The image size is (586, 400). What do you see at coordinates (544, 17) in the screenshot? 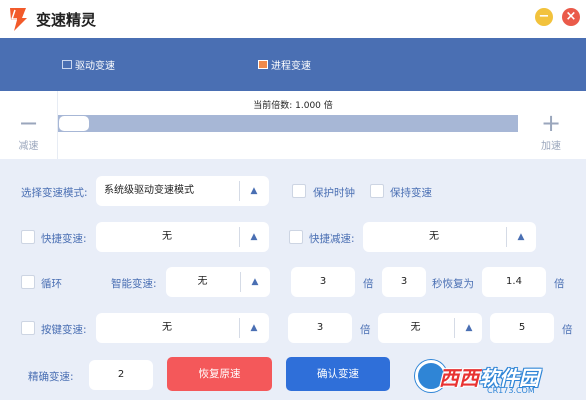
I see `minimize-button: −` at bounding box center [544, 17].